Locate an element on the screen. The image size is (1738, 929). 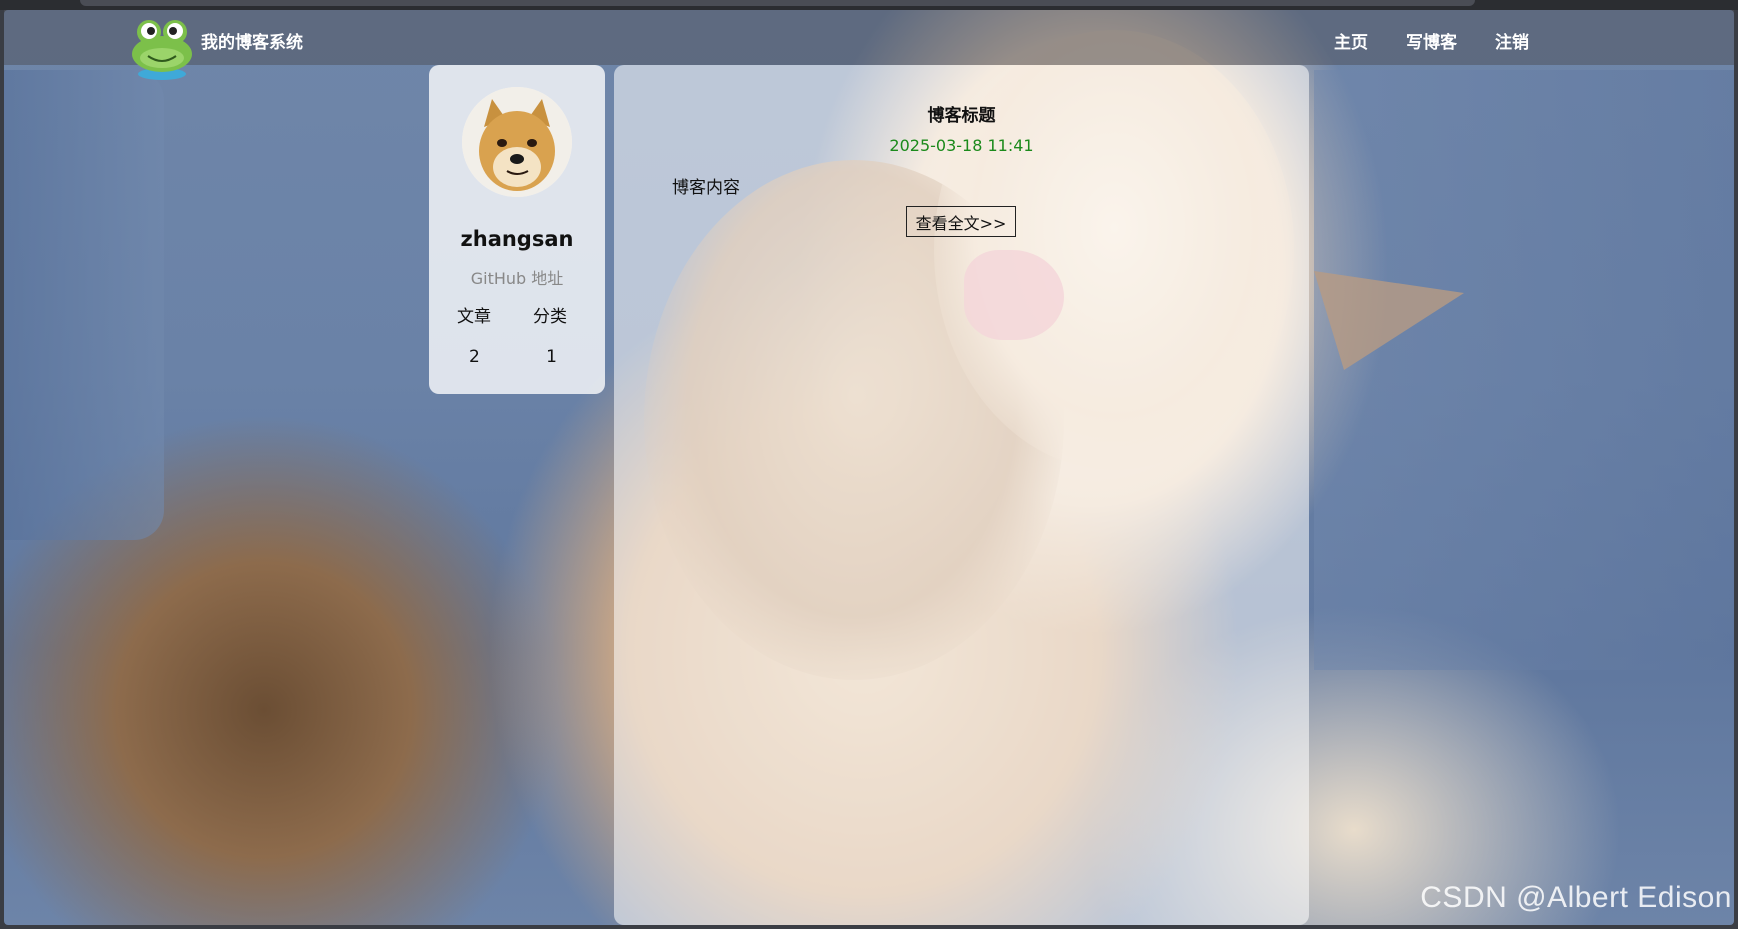
doge-avatar-icon is located at coordinates (517, 142).